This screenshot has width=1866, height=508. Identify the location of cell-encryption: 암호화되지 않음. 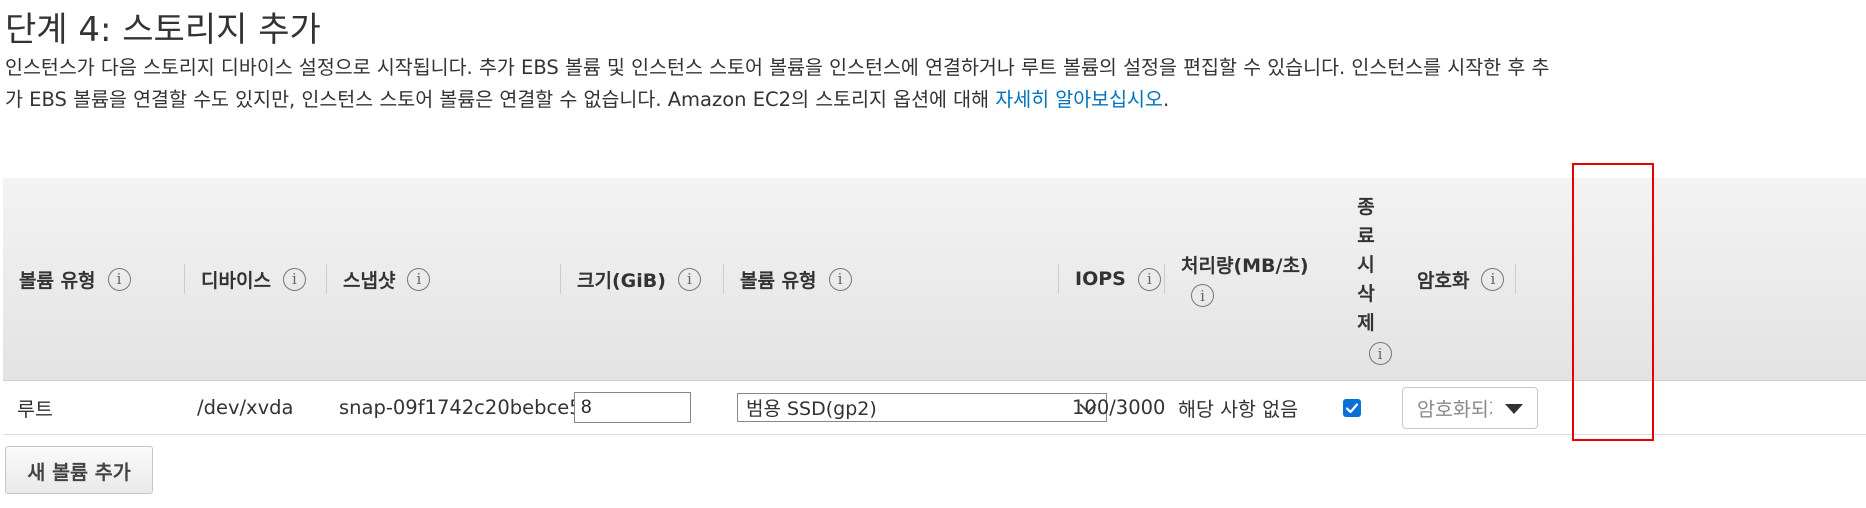
(1470, 407).